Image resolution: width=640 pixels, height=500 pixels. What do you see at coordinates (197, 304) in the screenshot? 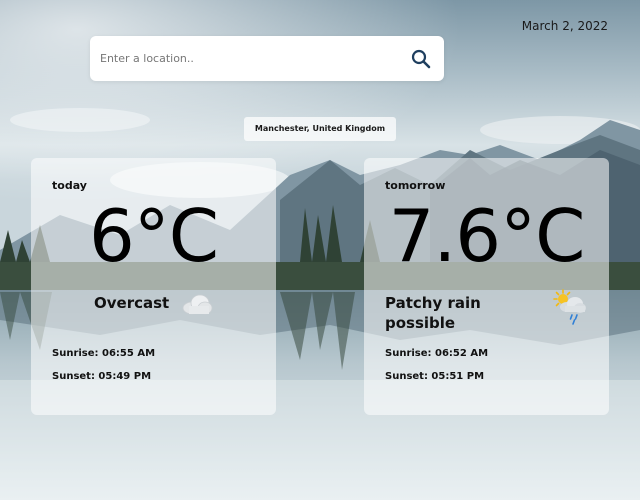
I see `cloud-icon` at bounding box center [197, 304].